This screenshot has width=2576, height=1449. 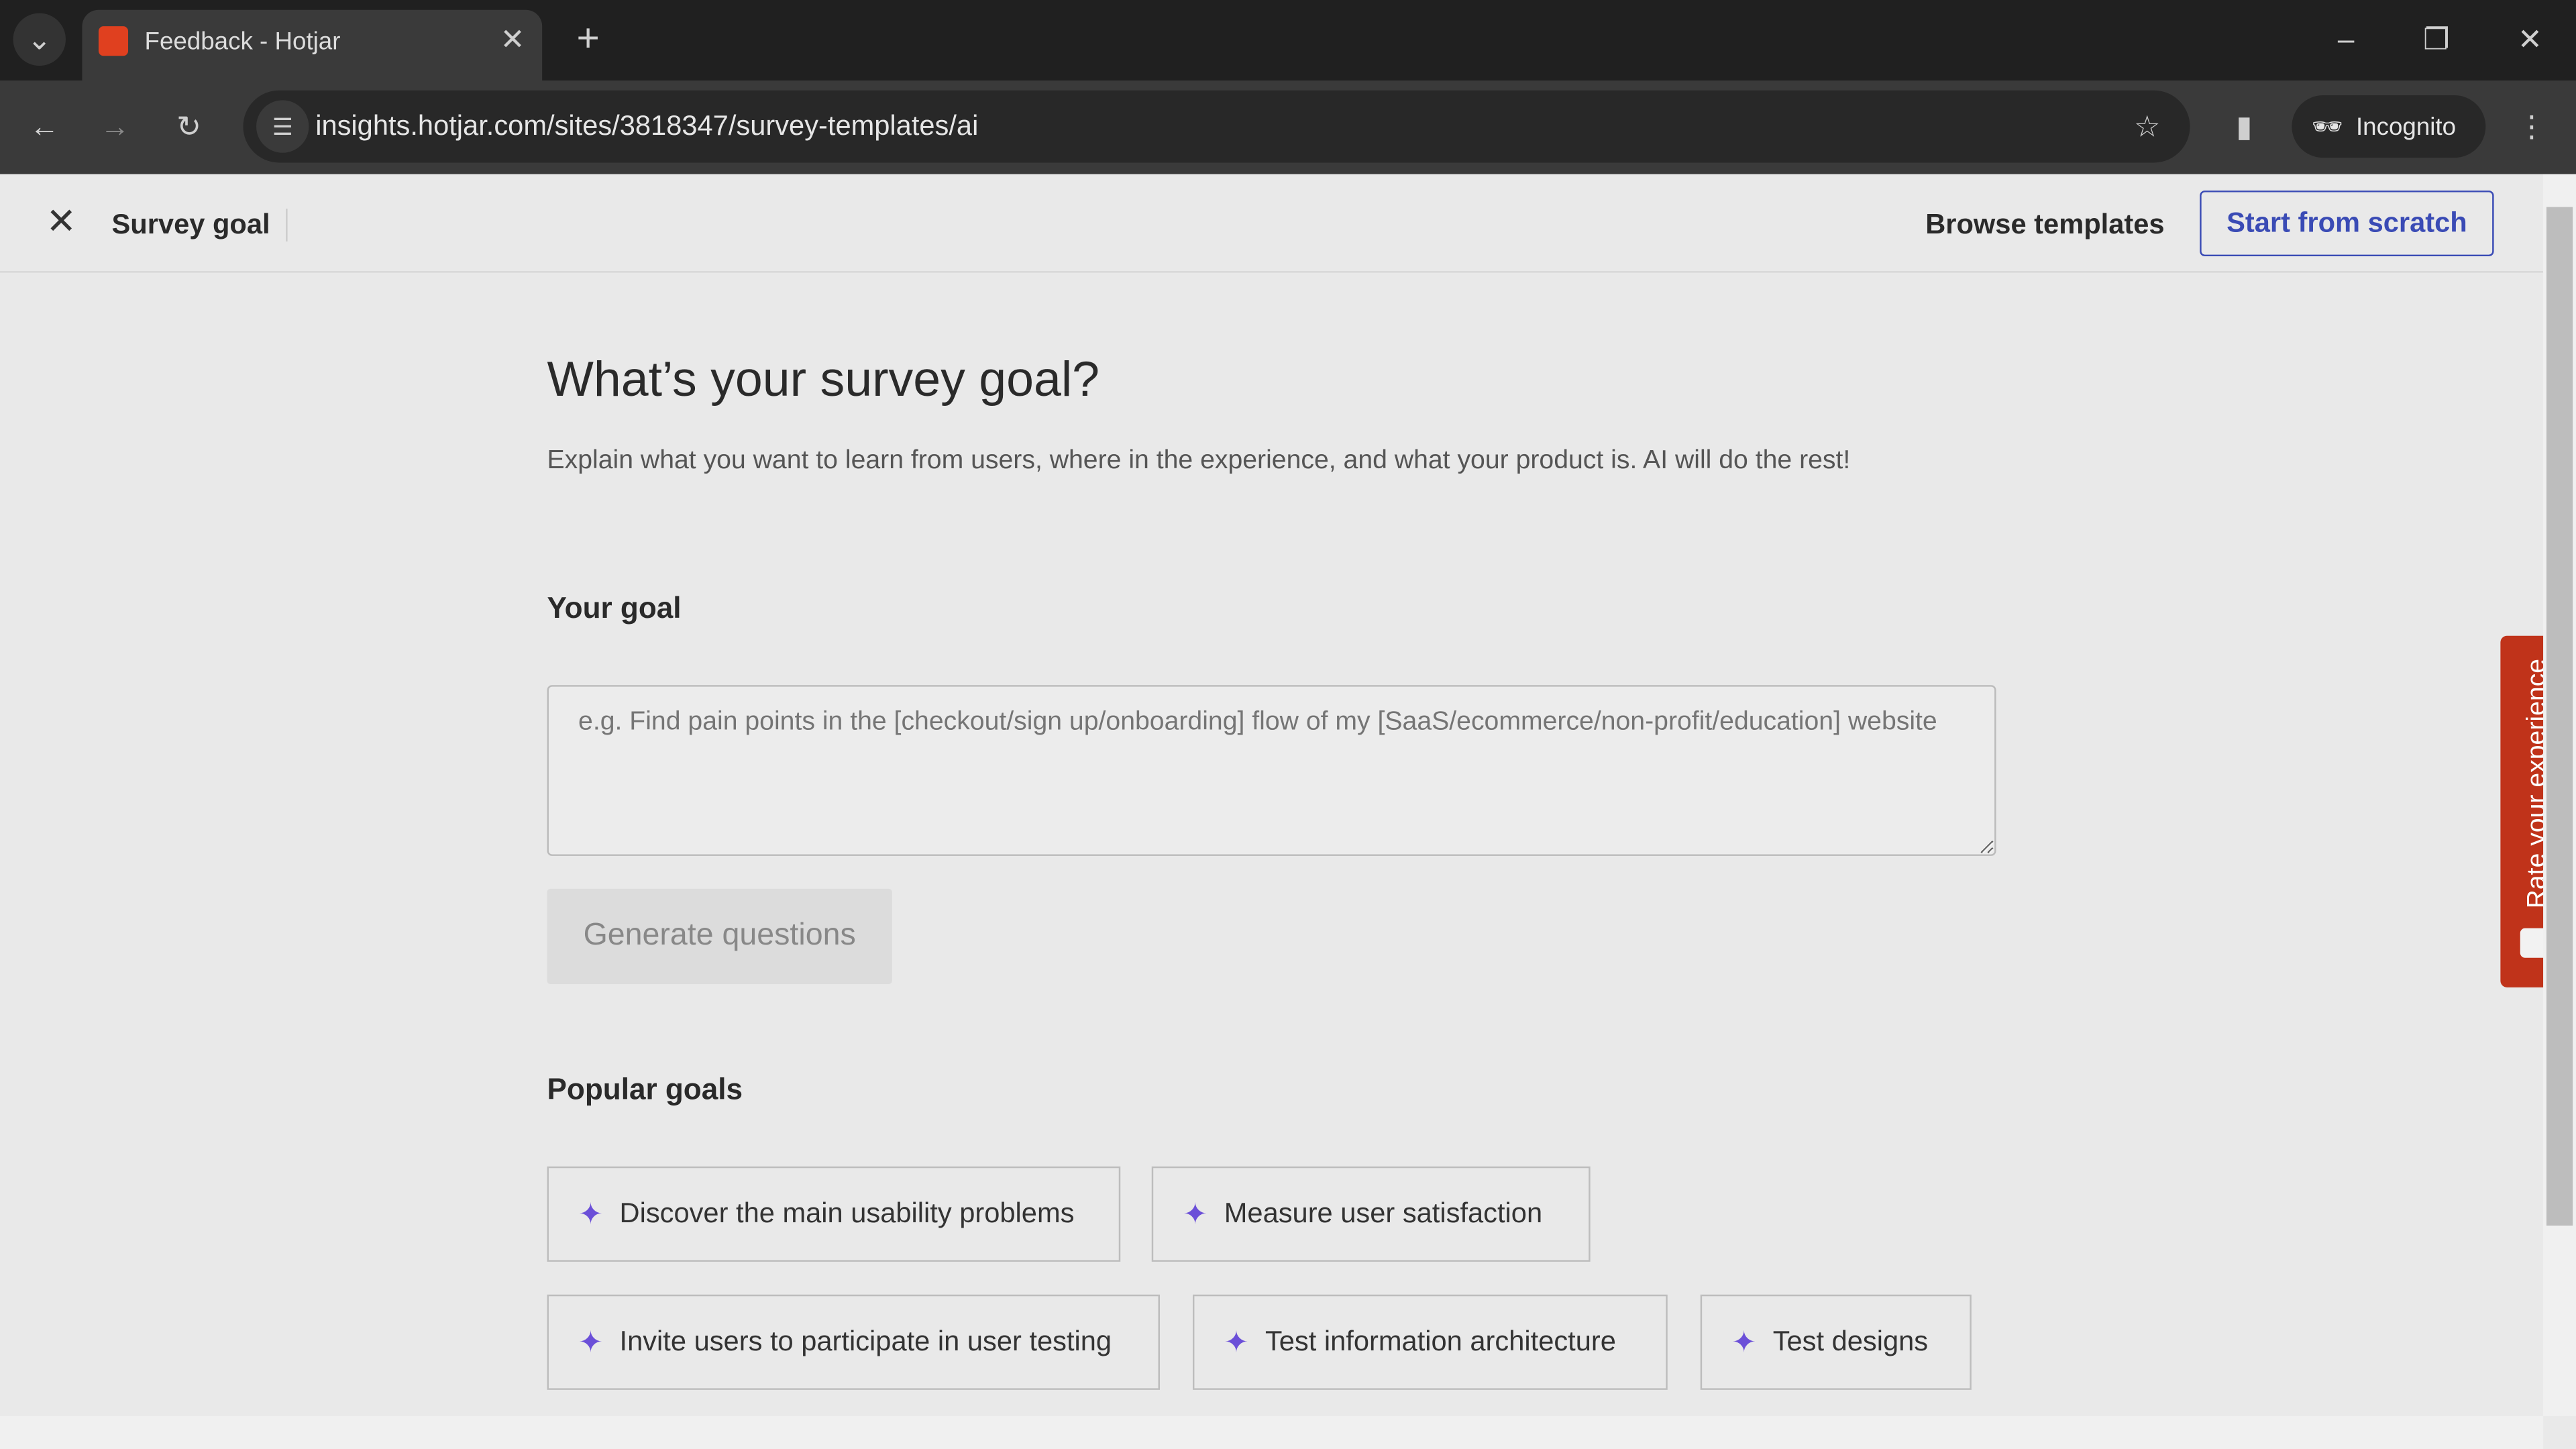 What do you see at coordinates (189, 126) in the screenshot?
I see `reload-icon: ↻` at bounding box center [189, 126].